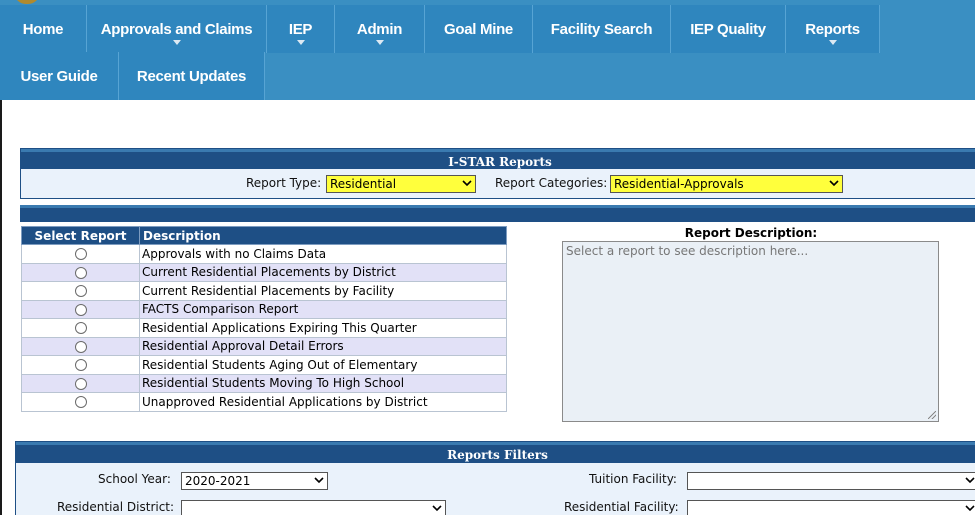 The width and height of the screenshot is (975, 515). I want to click on tuition-facility-label: Tuition Facility:, so click(633, 479).